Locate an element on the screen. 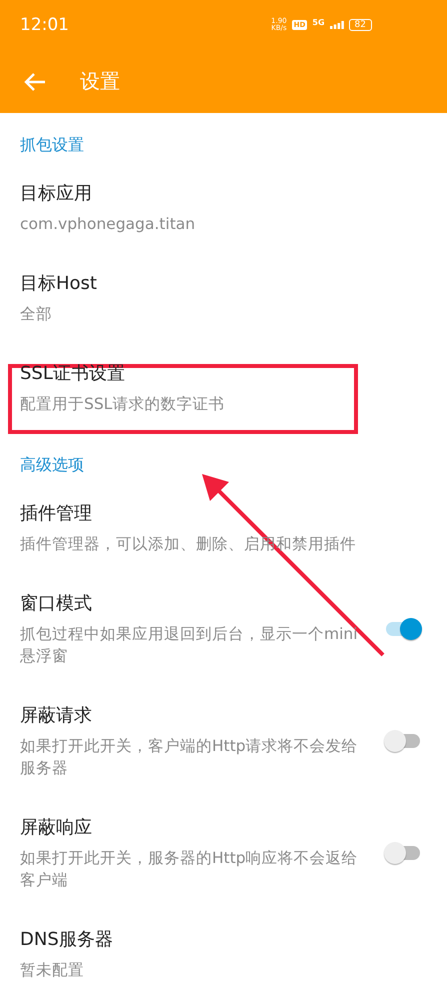 Image resolution: width=447 pixels, height=993 pixels. setting-title: 插件管理 is located at coordinates (192, 514).